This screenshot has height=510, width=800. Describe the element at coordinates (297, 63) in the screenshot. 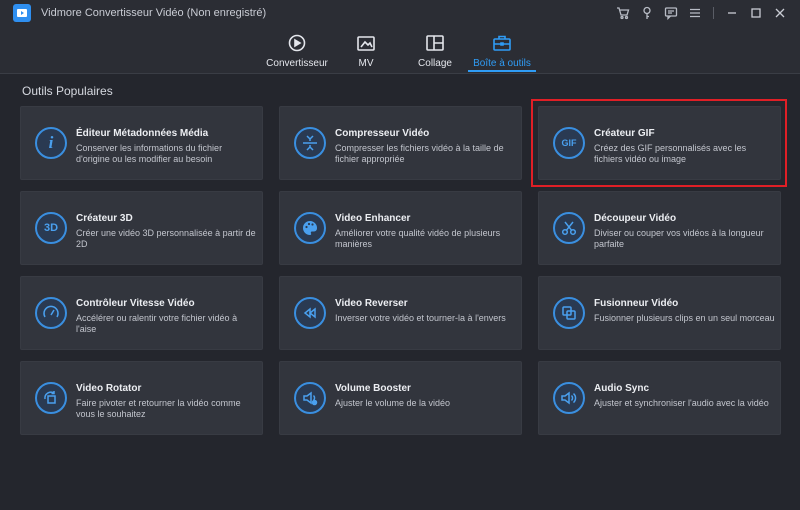

I see `tab-label: Convertisseur` at that location.